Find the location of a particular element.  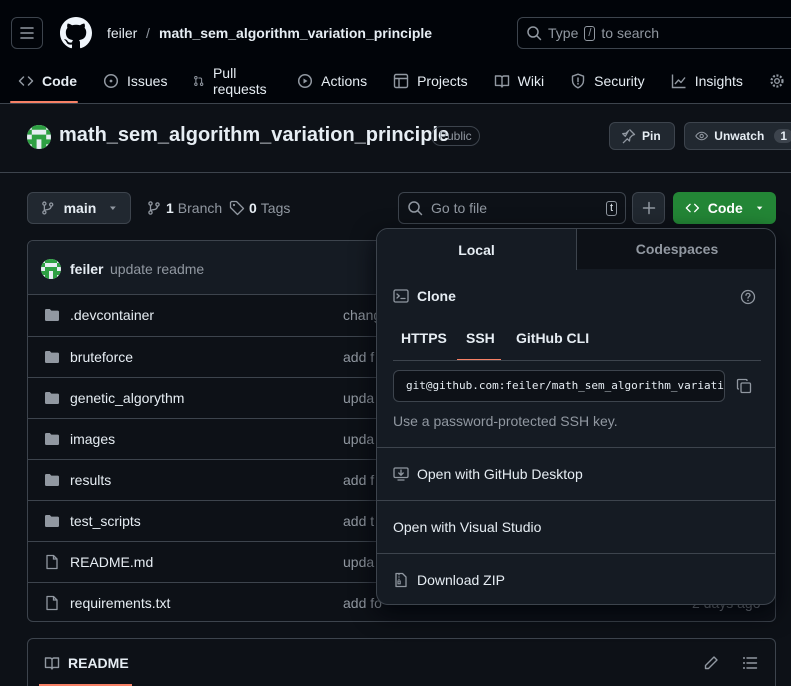

repo-title: math_sem_algorithm_variation_principle is located at coordinates (254, 135).